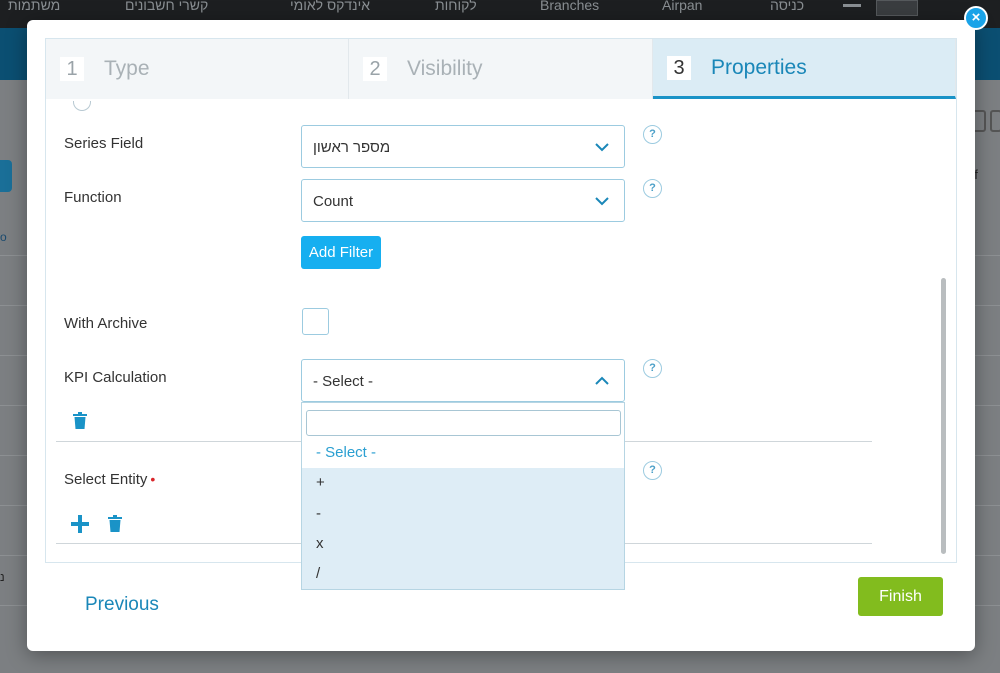 The image size is (1000, 673). What do you see at coordinates (976, 18) in the screenshot?
I see `close-icon: ×` at bounding box center [976, 18].